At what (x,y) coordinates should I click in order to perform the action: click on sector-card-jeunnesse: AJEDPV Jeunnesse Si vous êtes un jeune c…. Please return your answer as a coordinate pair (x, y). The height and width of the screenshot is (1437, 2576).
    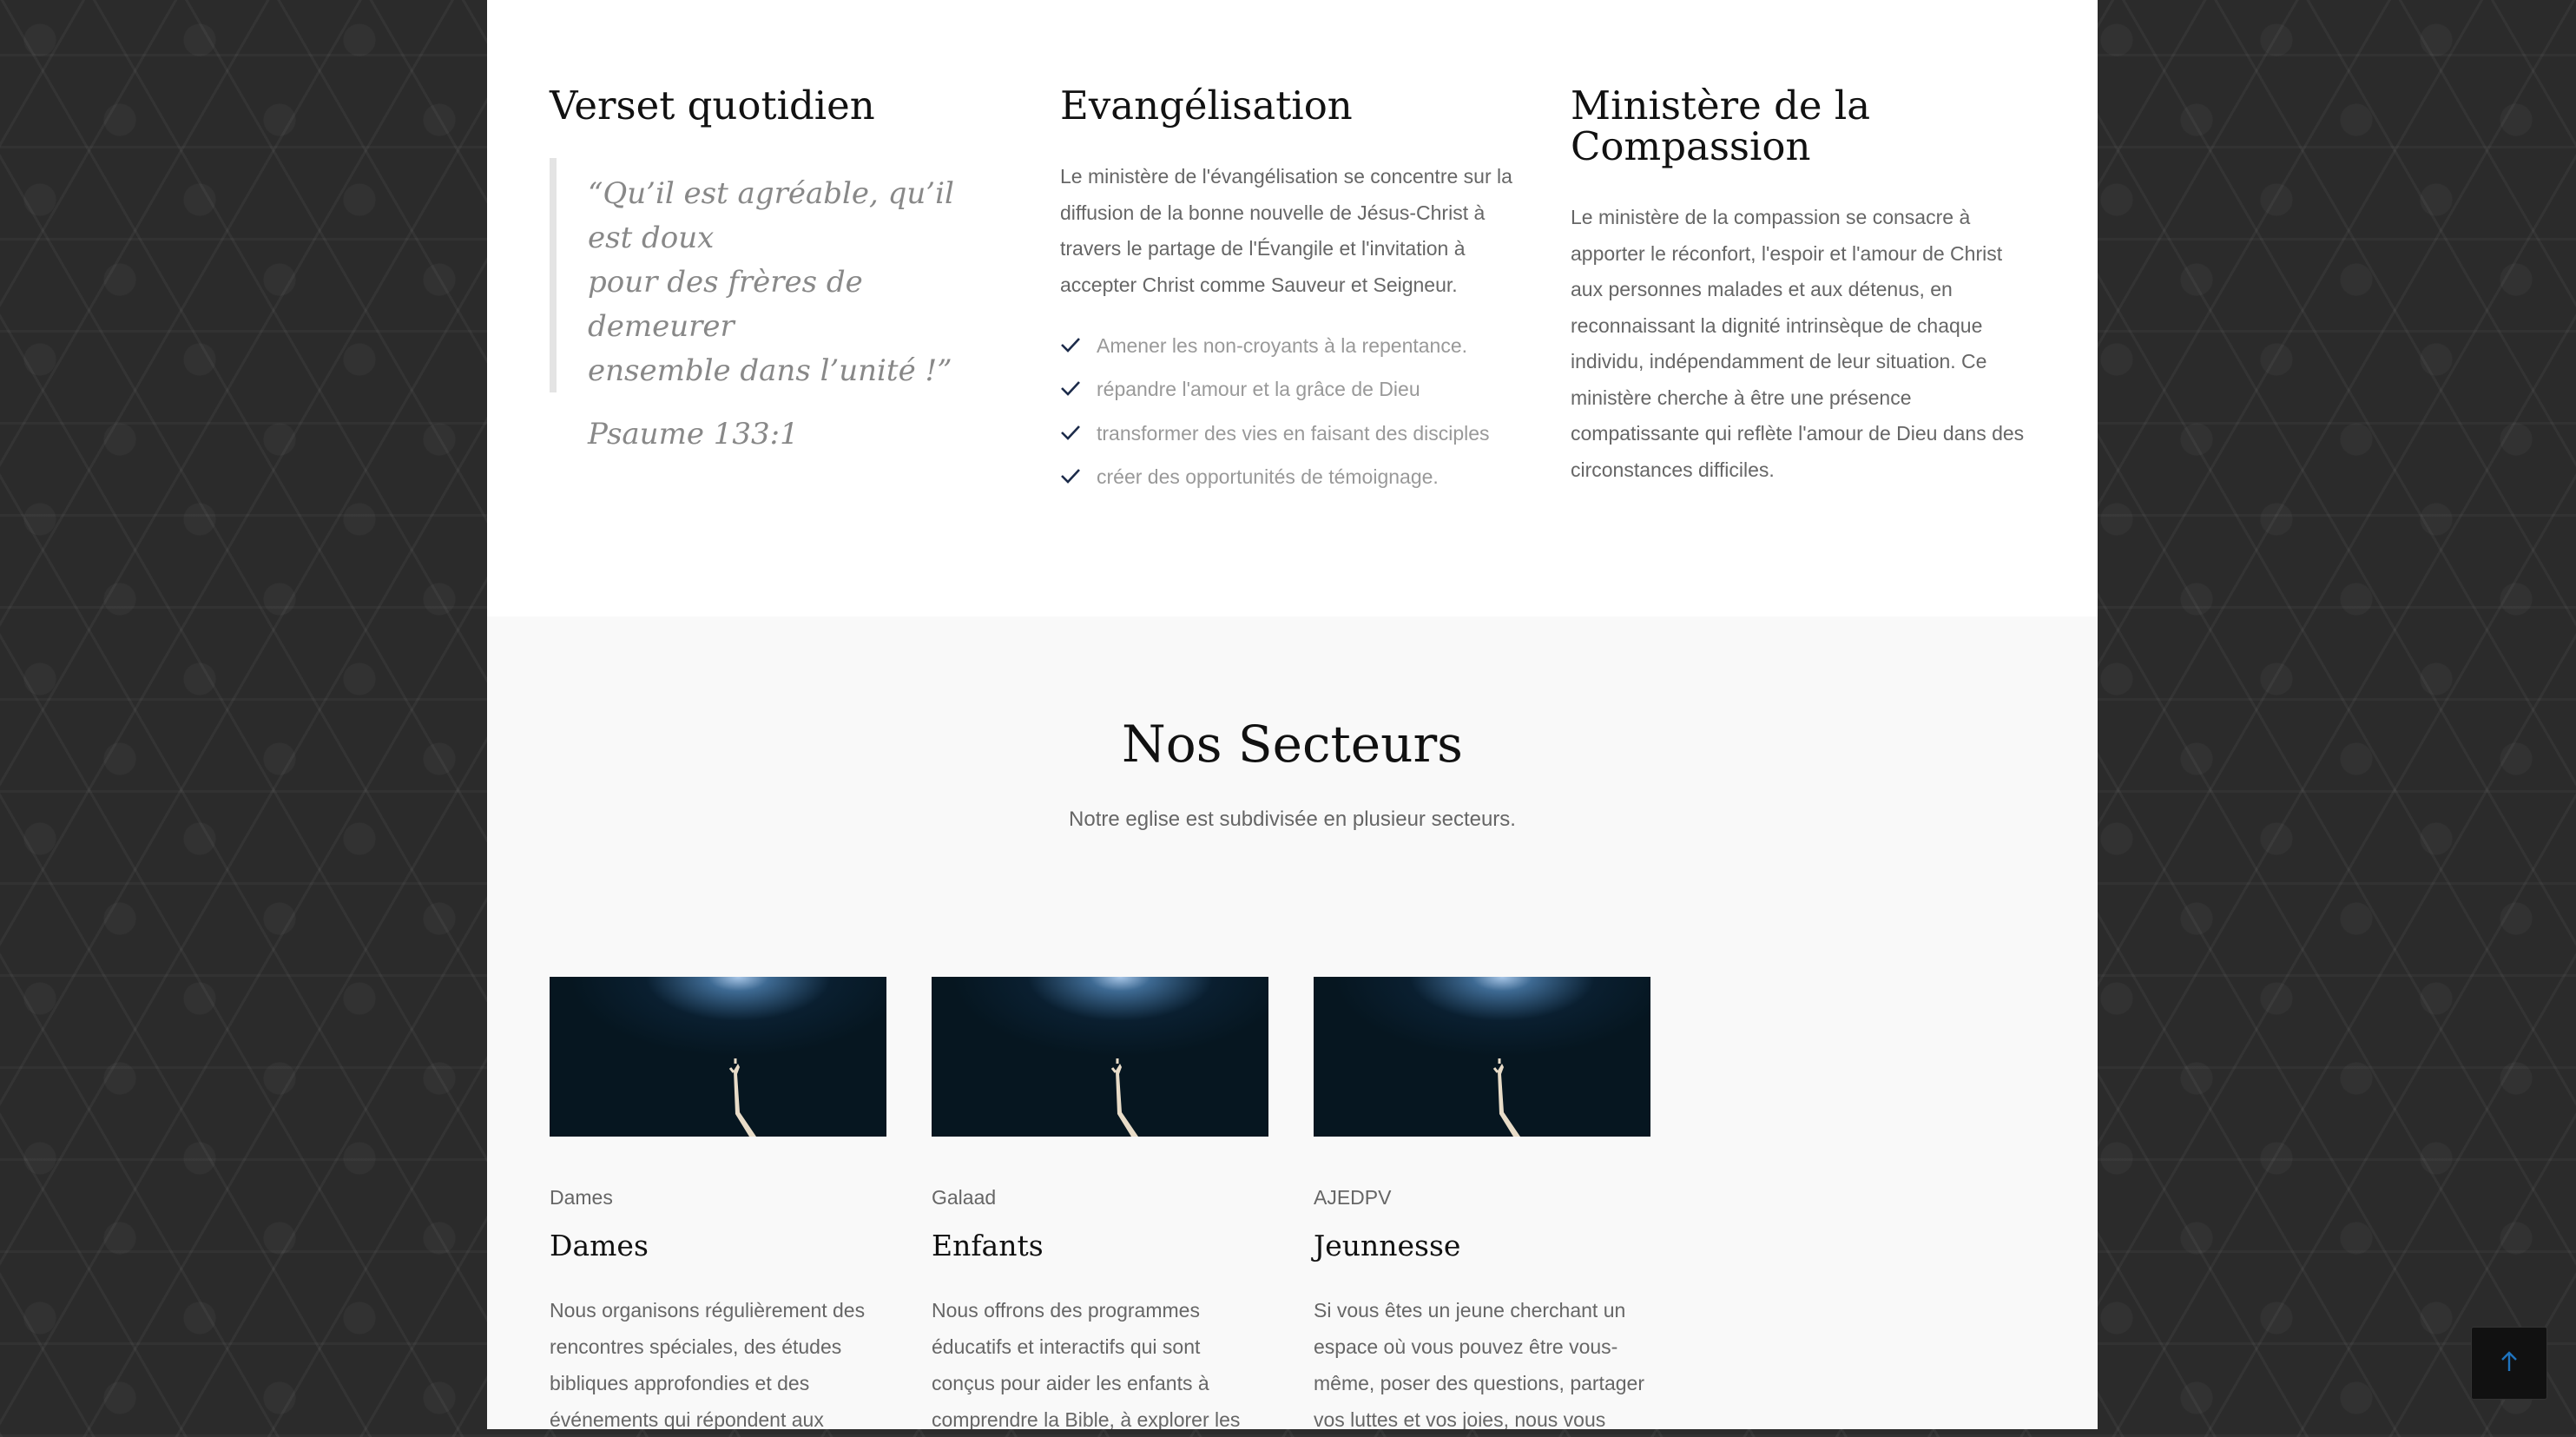
    Looking at the image, I should click on (1482, 1203).